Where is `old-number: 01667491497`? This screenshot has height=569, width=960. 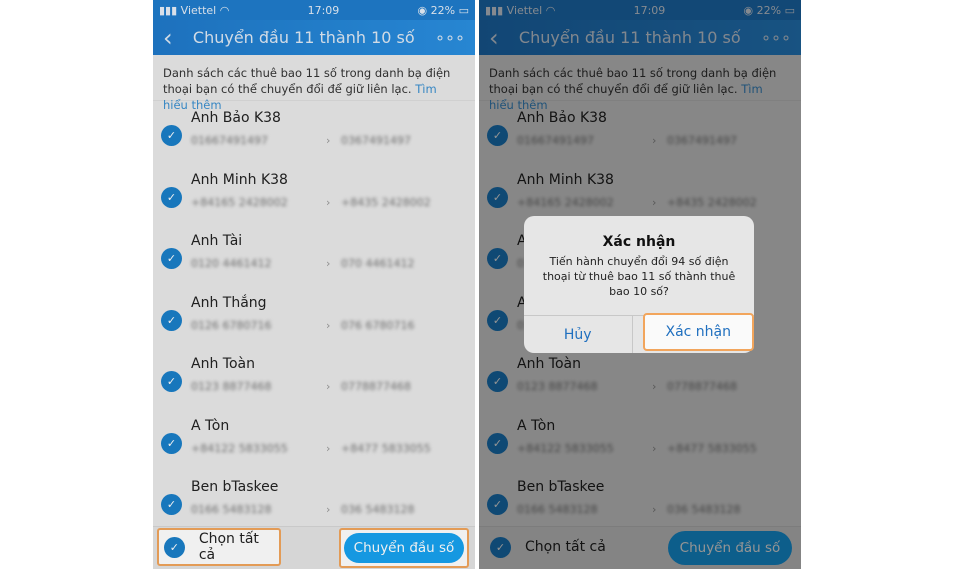 old-number: 01667491497 is located at coordinates (229, 140).